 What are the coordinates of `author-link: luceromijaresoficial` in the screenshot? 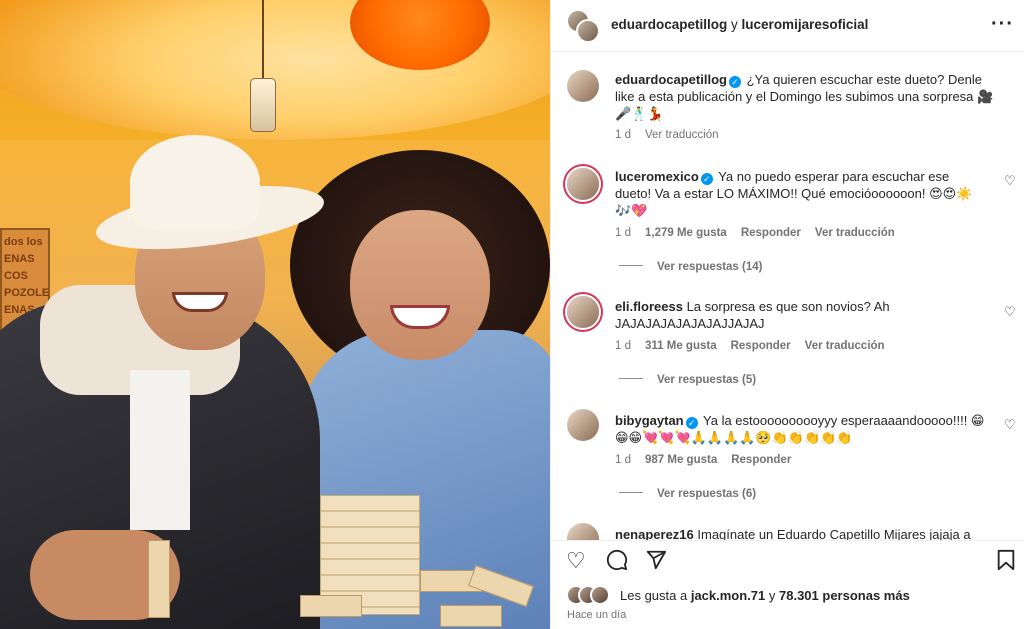 It's located at (805, 24).